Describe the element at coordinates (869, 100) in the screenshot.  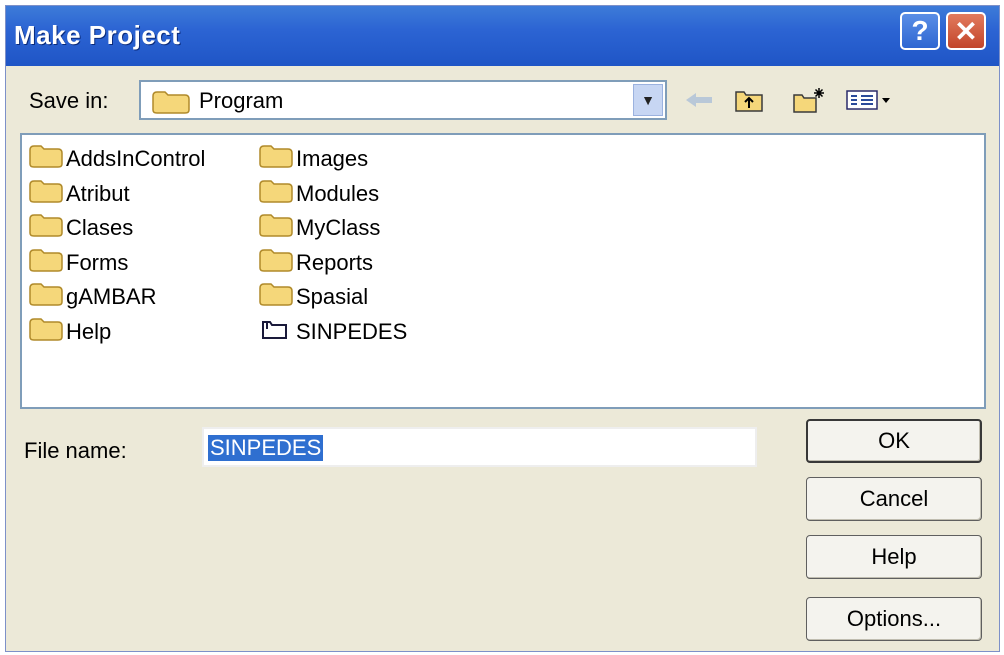
I see `view-menu-icon` at that location.